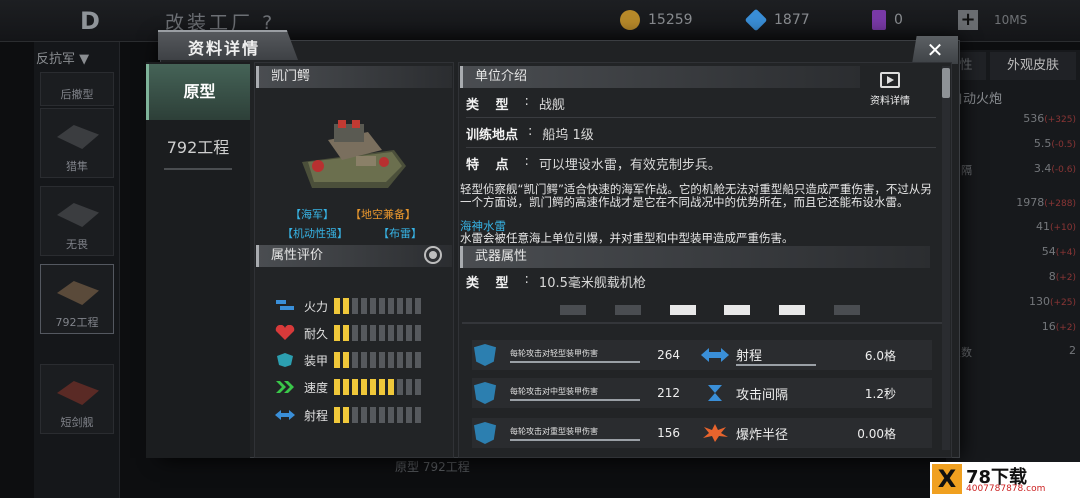 The width and height of the screenshot is (1080, 498). I want to click on tag-mines: 【布雷】, so click(400, 233).